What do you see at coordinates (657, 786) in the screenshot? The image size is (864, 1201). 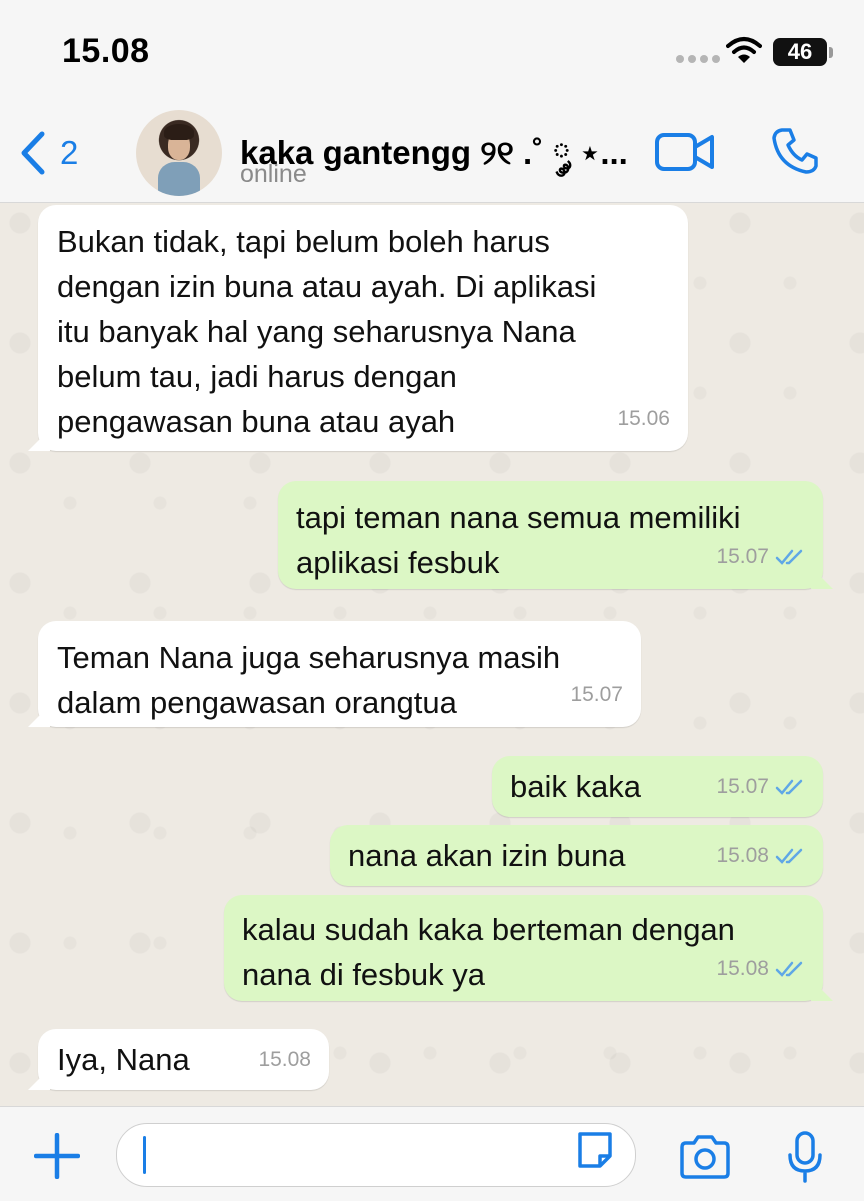 I see `message-bubble-outgoing: baik kaka 15.07` at bounding box center [657, 786].